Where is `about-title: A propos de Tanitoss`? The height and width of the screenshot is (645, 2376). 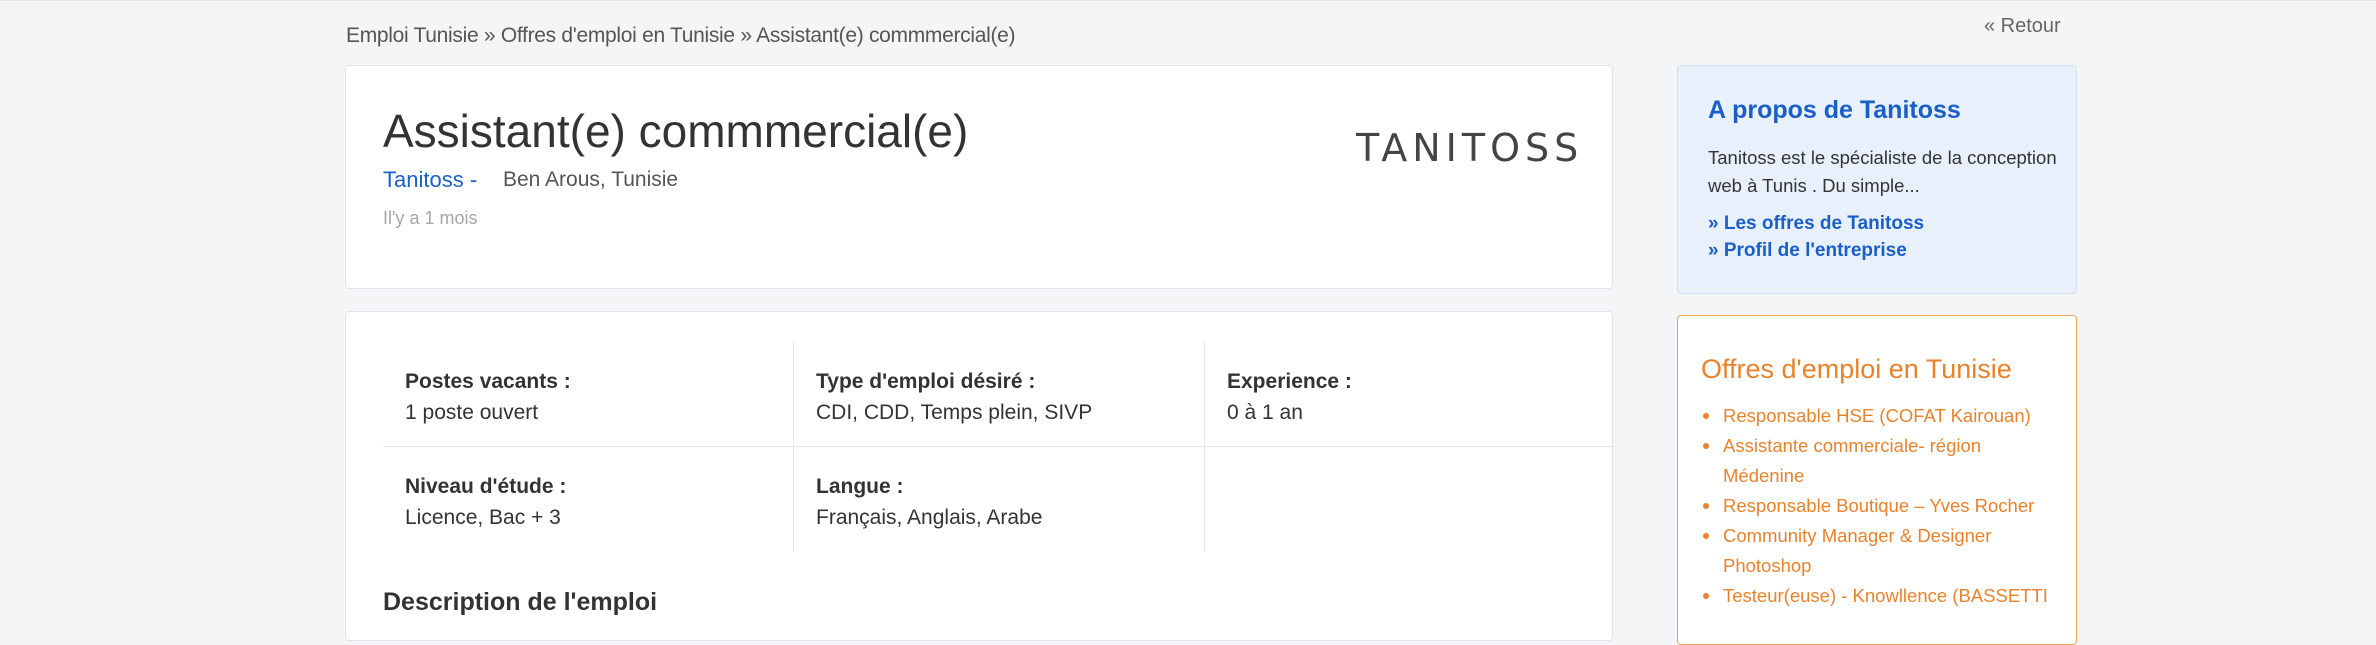 about-title: A propos de Tanitoss is located at coordinates (1834, 110).